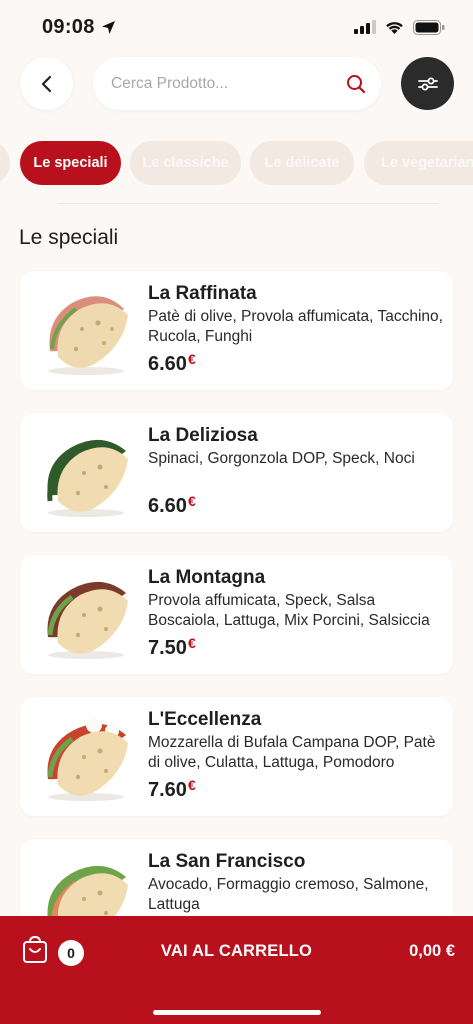  I want to click on divider, so click(248, 203).